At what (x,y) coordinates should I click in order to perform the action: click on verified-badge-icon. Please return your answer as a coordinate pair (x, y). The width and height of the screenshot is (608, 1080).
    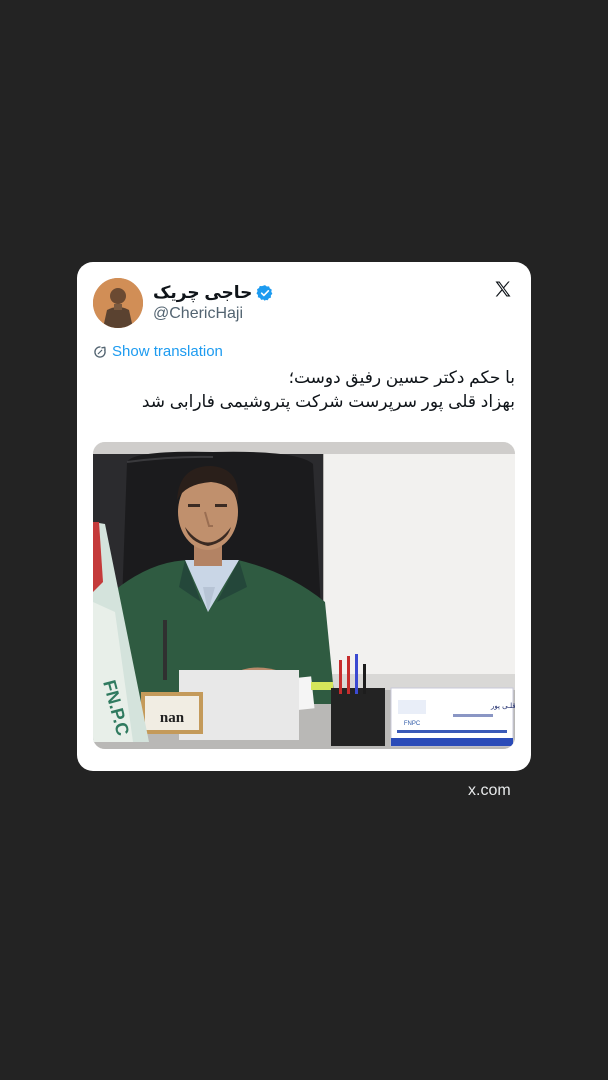
    Looking at the image, I should click on (264, 293).